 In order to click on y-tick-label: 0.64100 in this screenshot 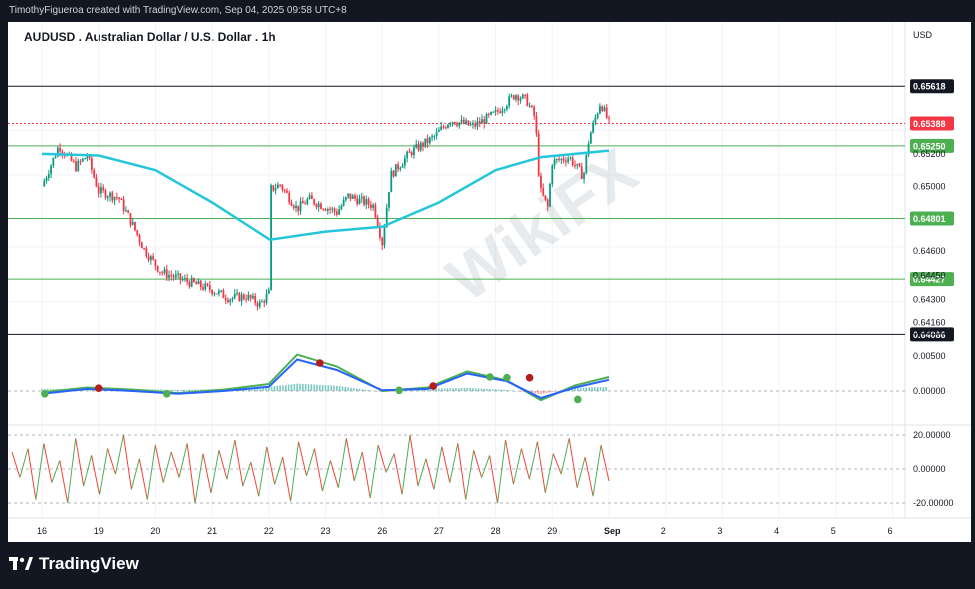, I will do `click(929, 332)`.